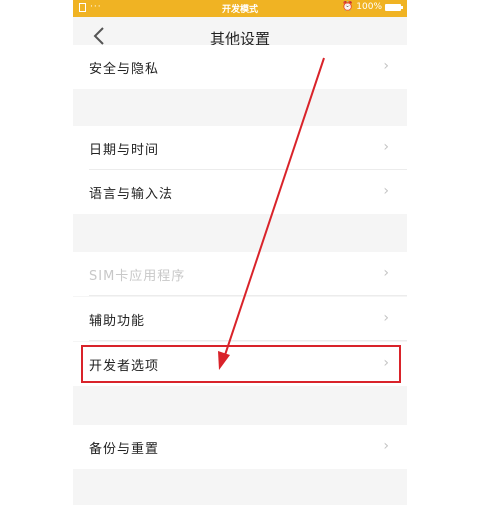 This screenshot has width=483, height=505. What do you see at coordinates (240, 364) in the screenshot?
I see `setting-row-developer: 开发者选项 ›` at bounding box center [240, 364].